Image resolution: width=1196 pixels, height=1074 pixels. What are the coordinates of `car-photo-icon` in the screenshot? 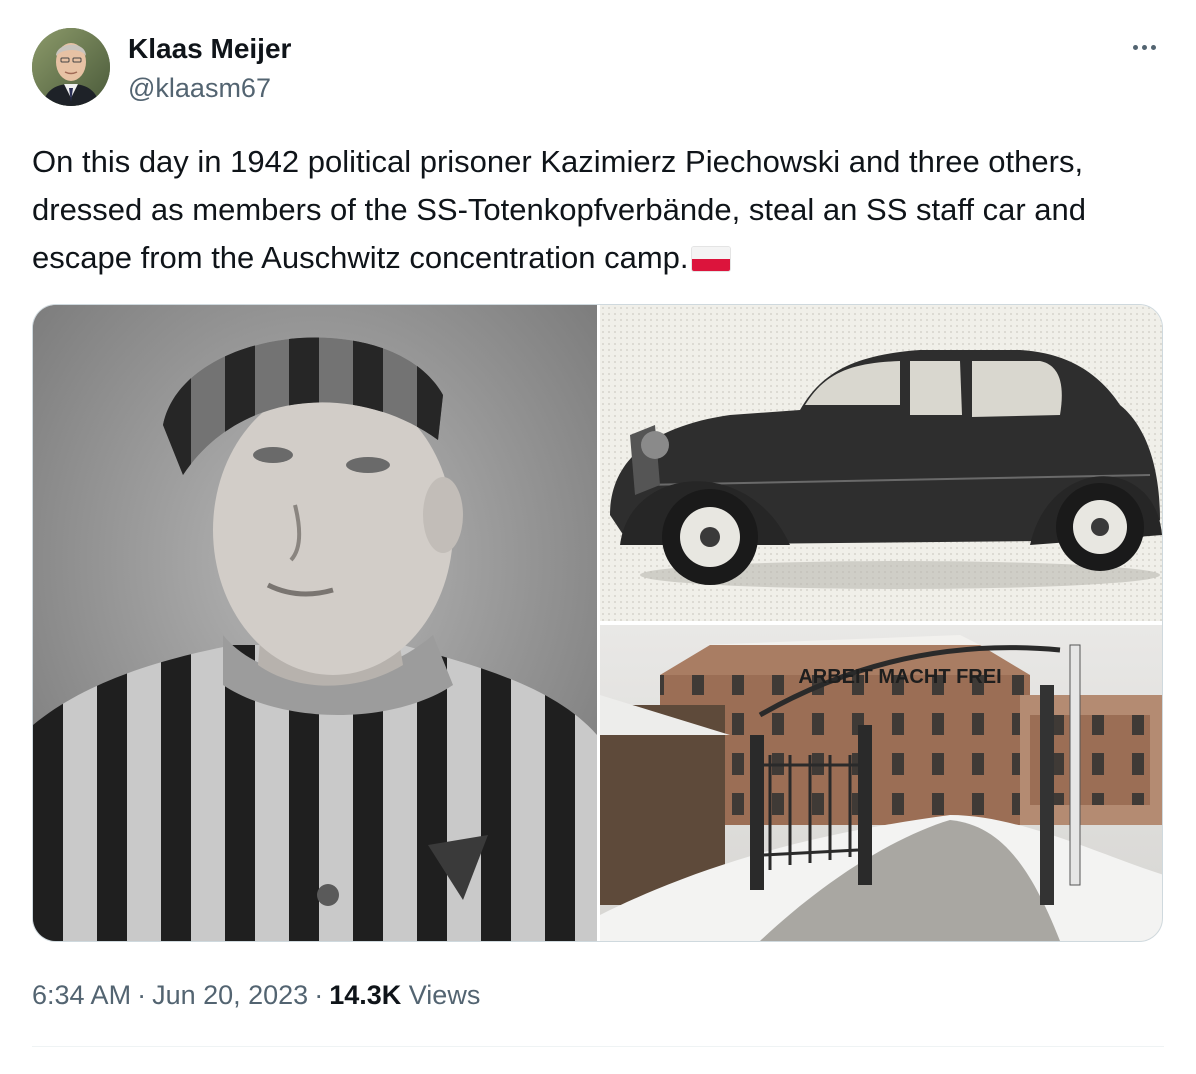 It's located at (881, 463).